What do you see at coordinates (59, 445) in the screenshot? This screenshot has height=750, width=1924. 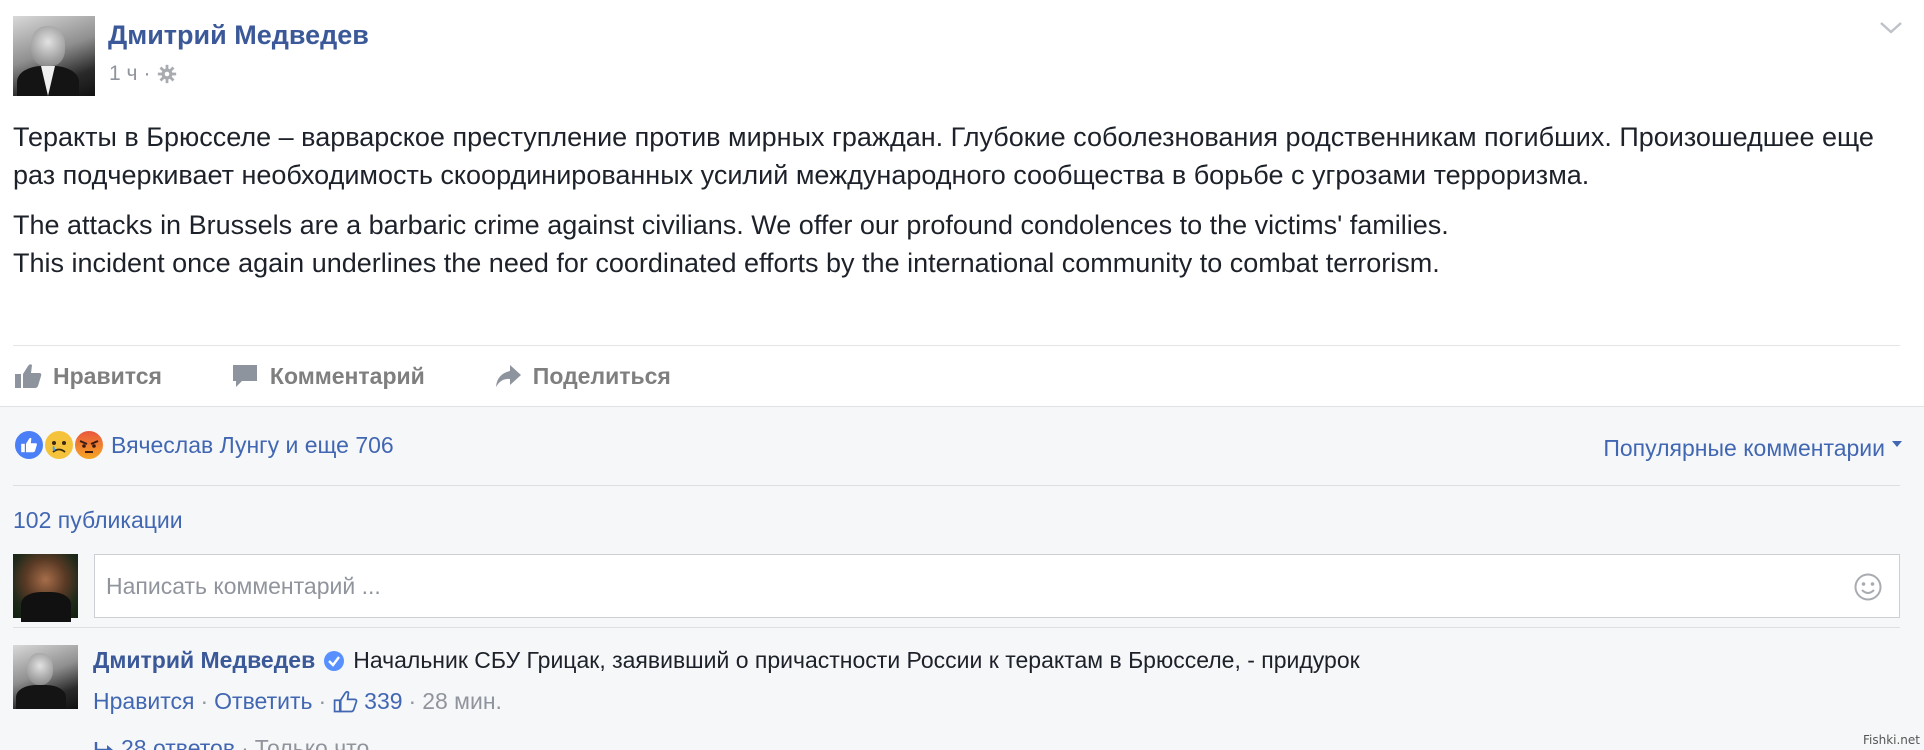 I see `sad-reaction-icon` at bounding box center [59, 445].